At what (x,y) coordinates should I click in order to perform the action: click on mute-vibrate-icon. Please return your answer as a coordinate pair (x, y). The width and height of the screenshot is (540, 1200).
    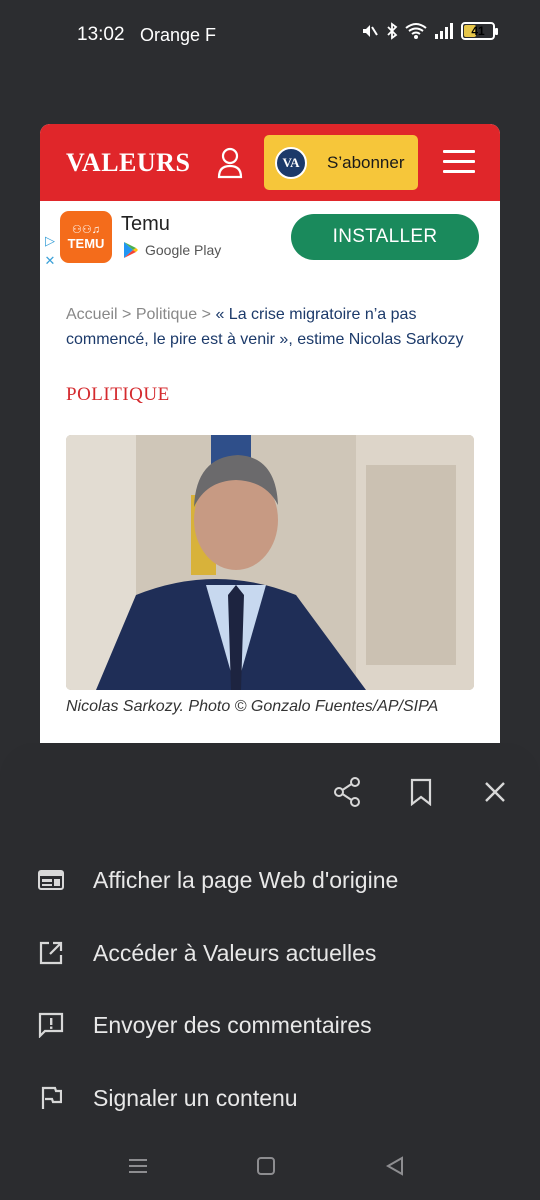
    Looking at the image, I should click on (370, 31).